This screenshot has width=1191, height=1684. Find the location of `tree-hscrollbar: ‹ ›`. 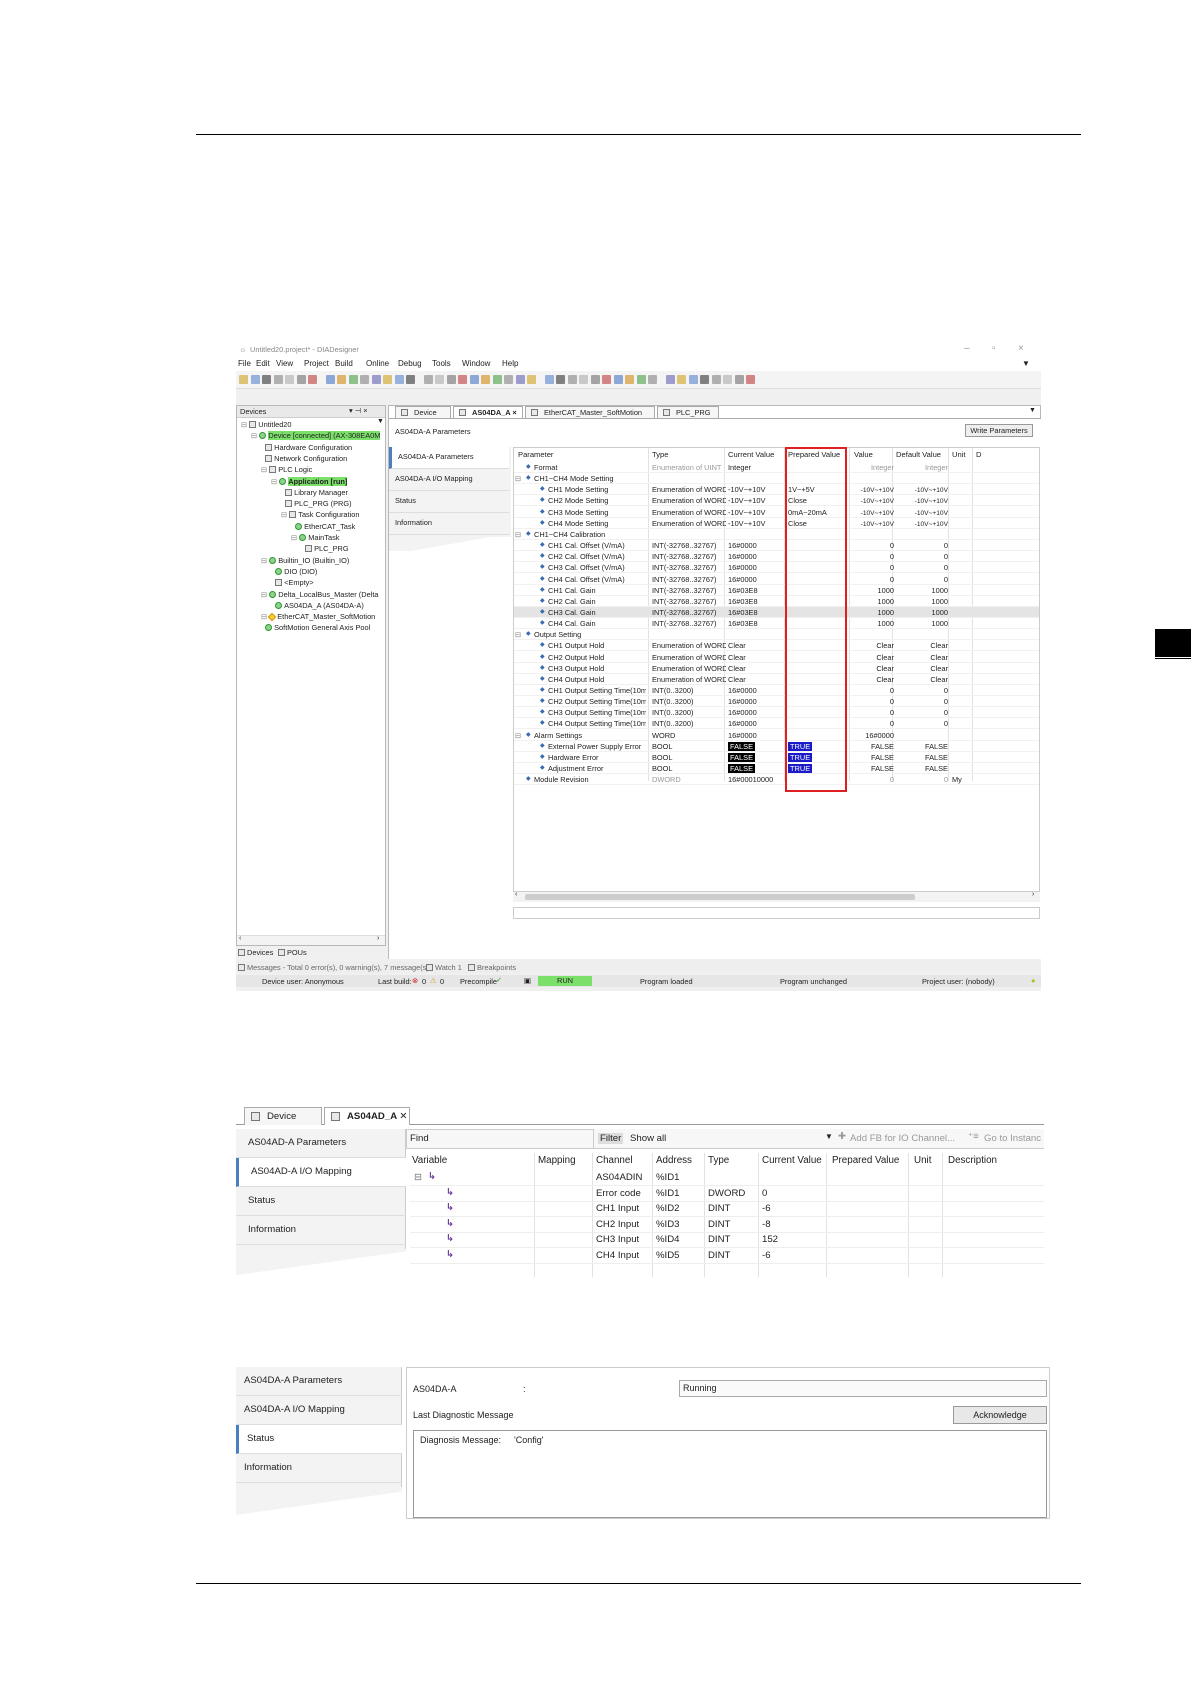

tree-hscrollbar: ‹ › is located at coordinates (311, 940).